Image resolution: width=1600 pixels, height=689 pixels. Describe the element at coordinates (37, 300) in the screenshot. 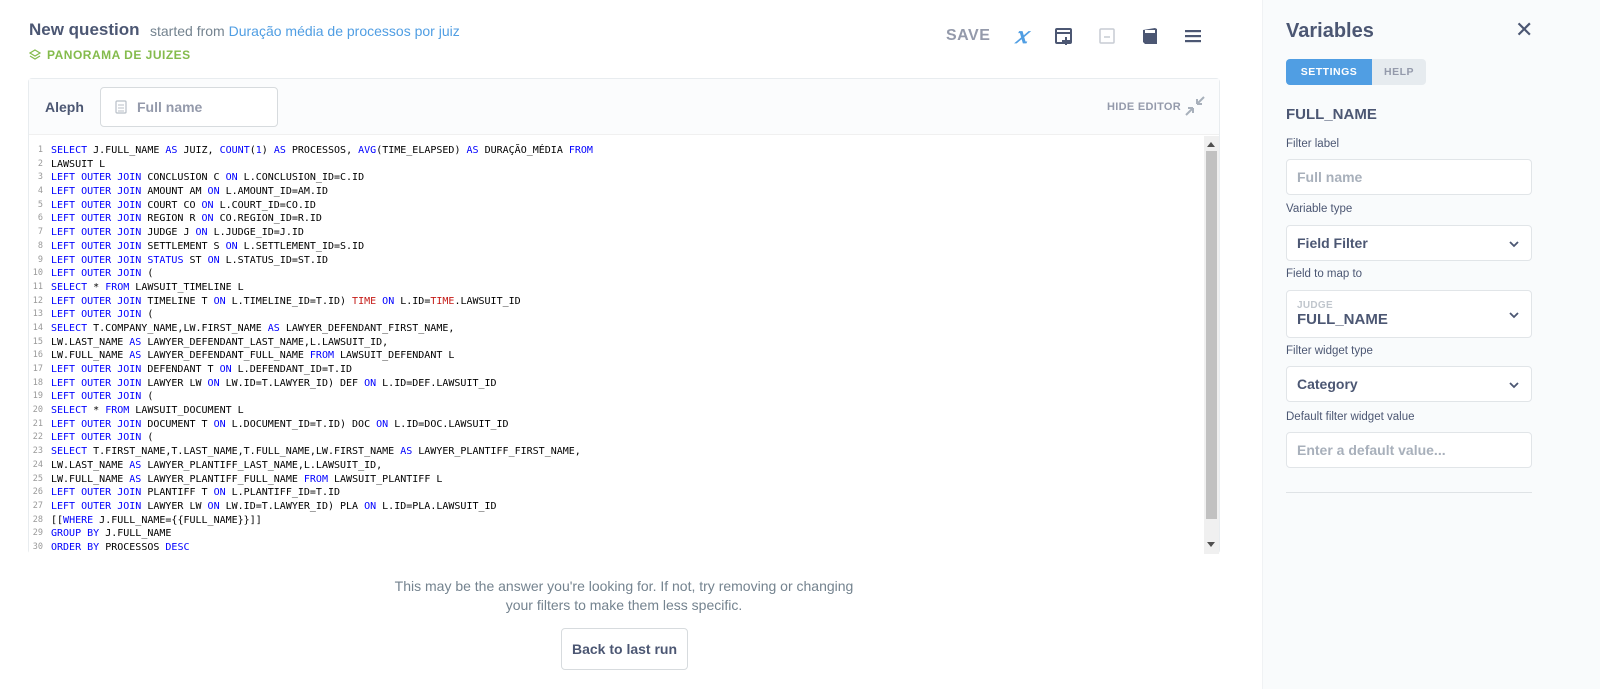

I see `line-number: 12` at that location.